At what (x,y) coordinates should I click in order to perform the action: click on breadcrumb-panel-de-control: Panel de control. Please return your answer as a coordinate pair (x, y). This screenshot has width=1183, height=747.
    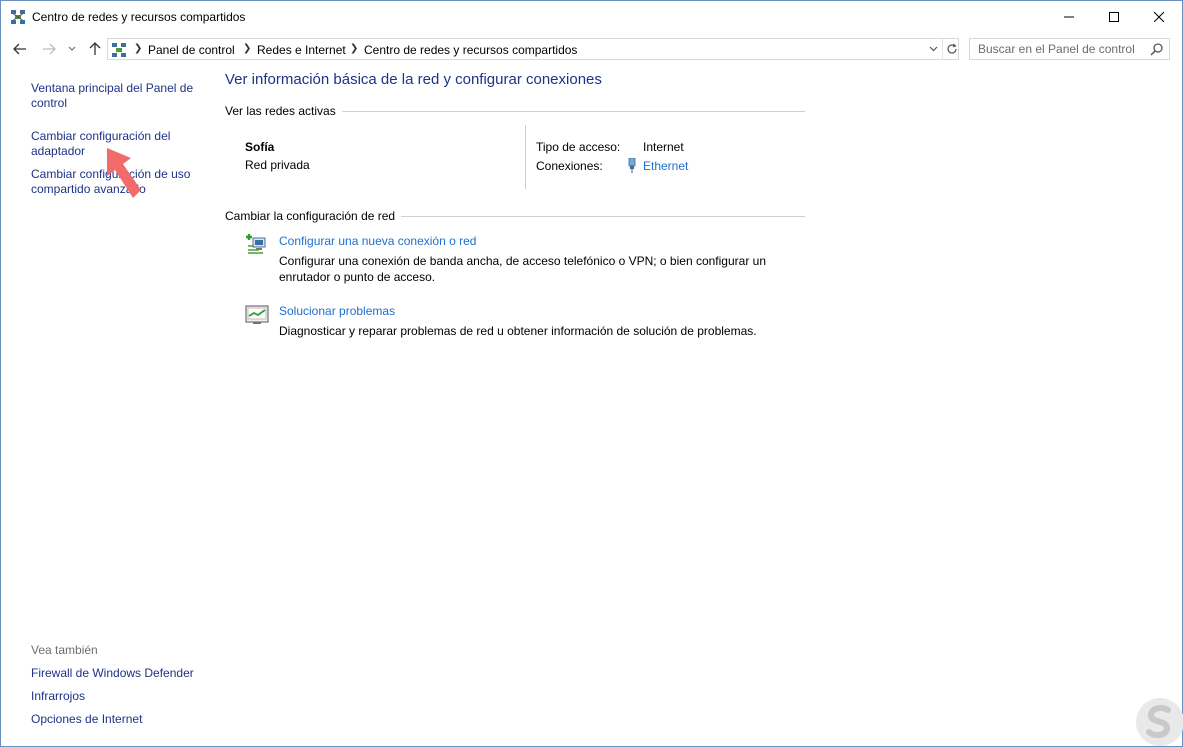
    Looking at the image, I should click on (191, 50).